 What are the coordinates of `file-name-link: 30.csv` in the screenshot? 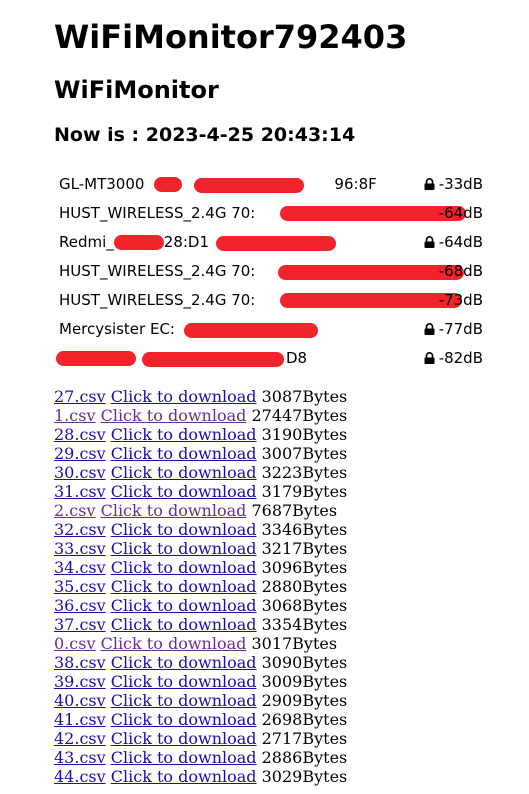 It's located at (80, 472).